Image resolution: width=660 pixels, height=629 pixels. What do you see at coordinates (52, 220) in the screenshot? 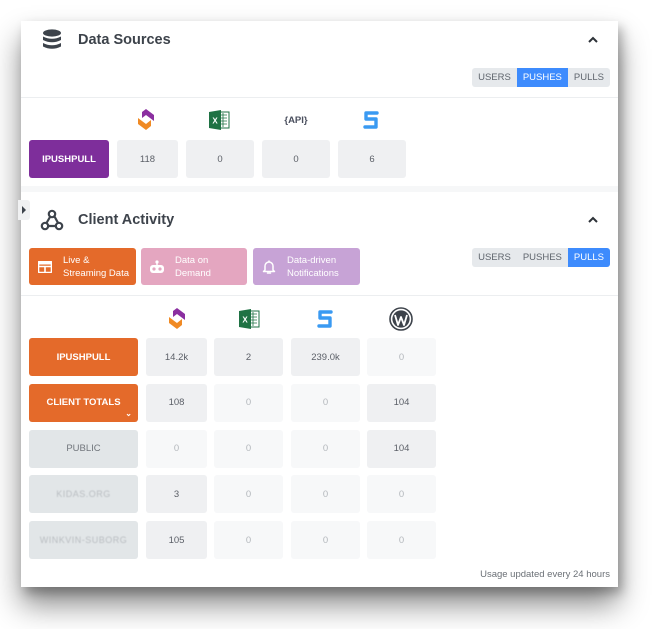
I see `webhook-icon` at bounding box center [52, 220].